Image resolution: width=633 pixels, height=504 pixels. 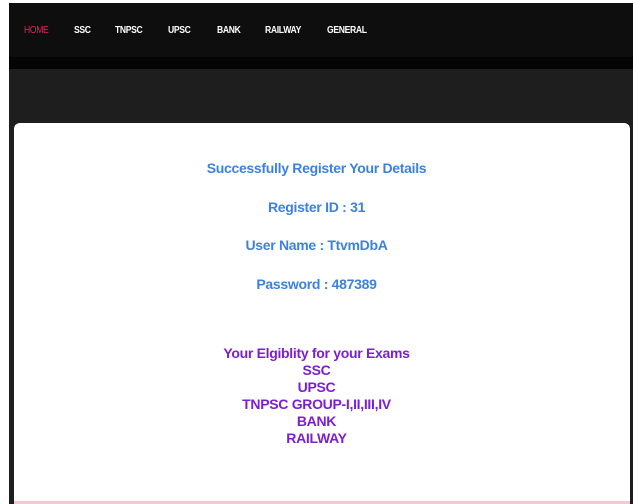 What do you see at coordinates (283, 30) in the screenshot?
I see `nav-item-railway: RAILWAY` at bounding box center [283, 30].